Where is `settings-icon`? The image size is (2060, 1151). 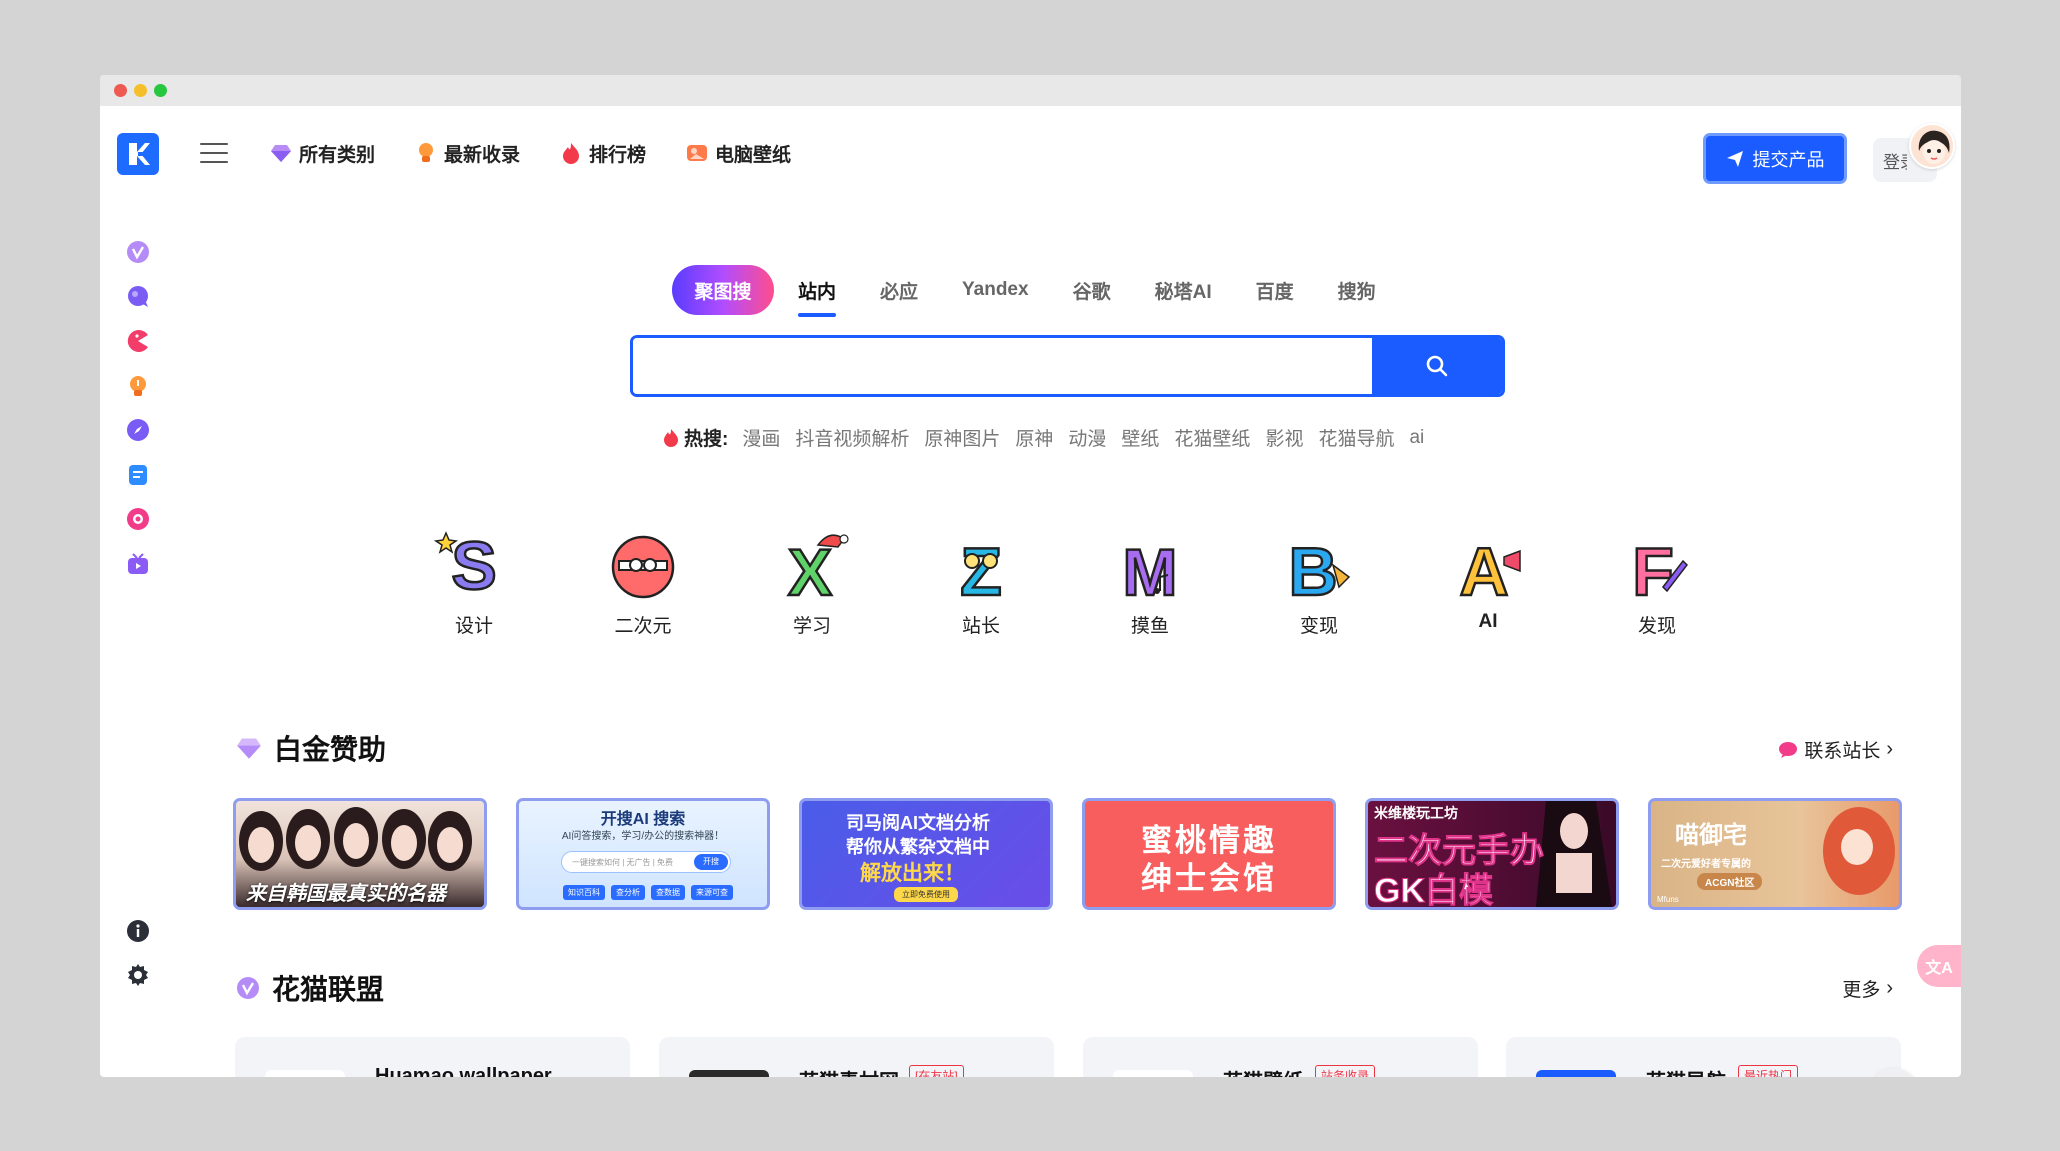 settings-icon is located at coordinates (138, 975).